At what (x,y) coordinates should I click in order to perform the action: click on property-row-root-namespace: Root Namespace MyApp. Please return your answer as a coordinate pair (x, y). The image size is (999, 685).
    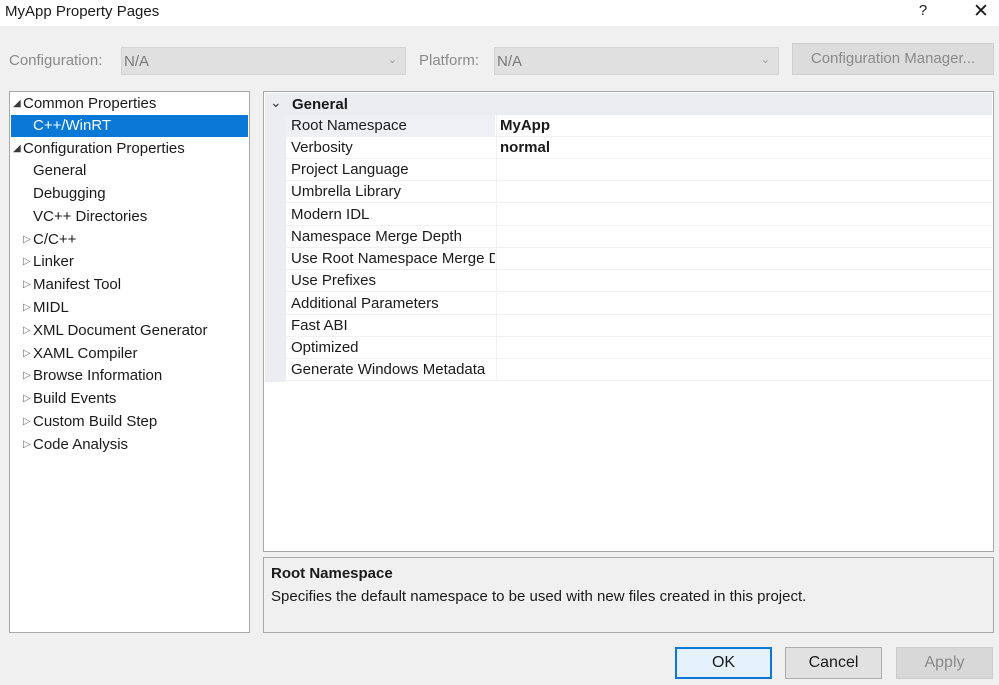
    Looking at the image, I should click on (639, 126).